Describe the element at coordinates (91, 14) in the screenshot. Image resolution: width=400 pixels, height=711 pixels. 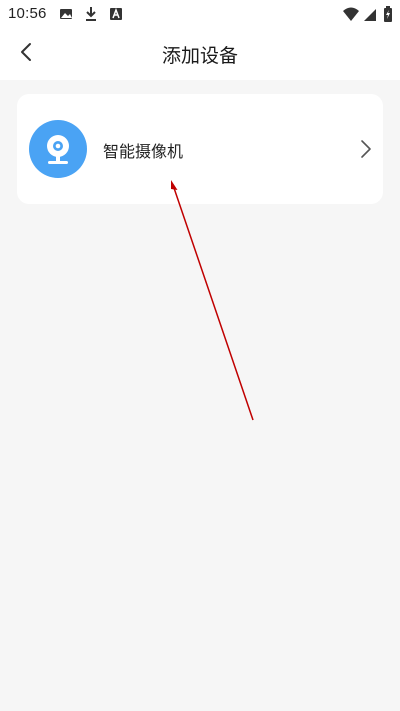
I see `download-icon` at that location.